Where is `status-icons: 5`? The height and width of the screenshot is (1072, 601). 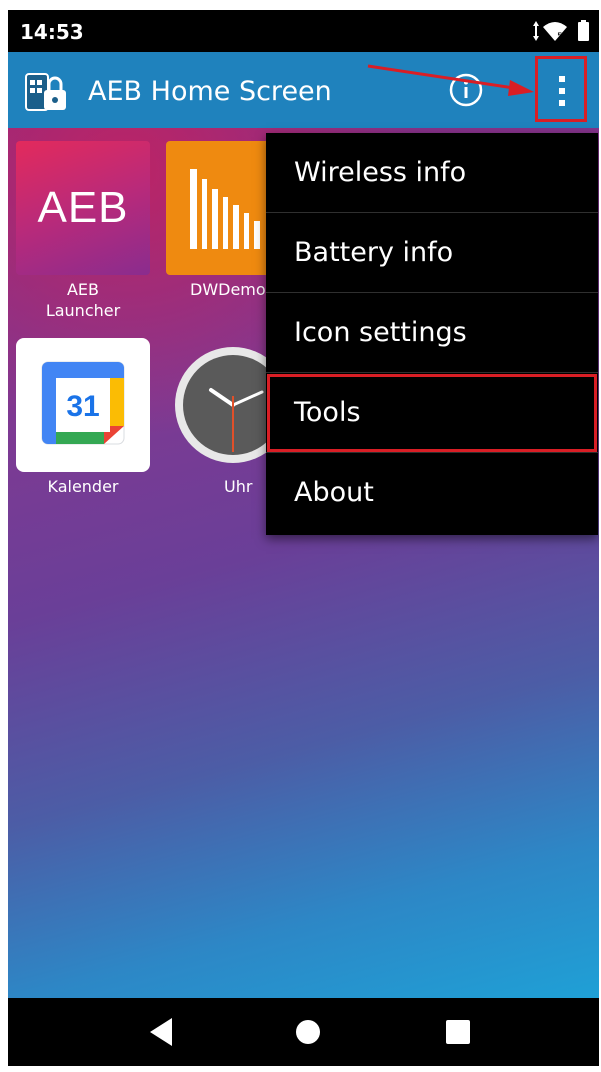
status-icons: 5 is located at coordinates (561, 31).